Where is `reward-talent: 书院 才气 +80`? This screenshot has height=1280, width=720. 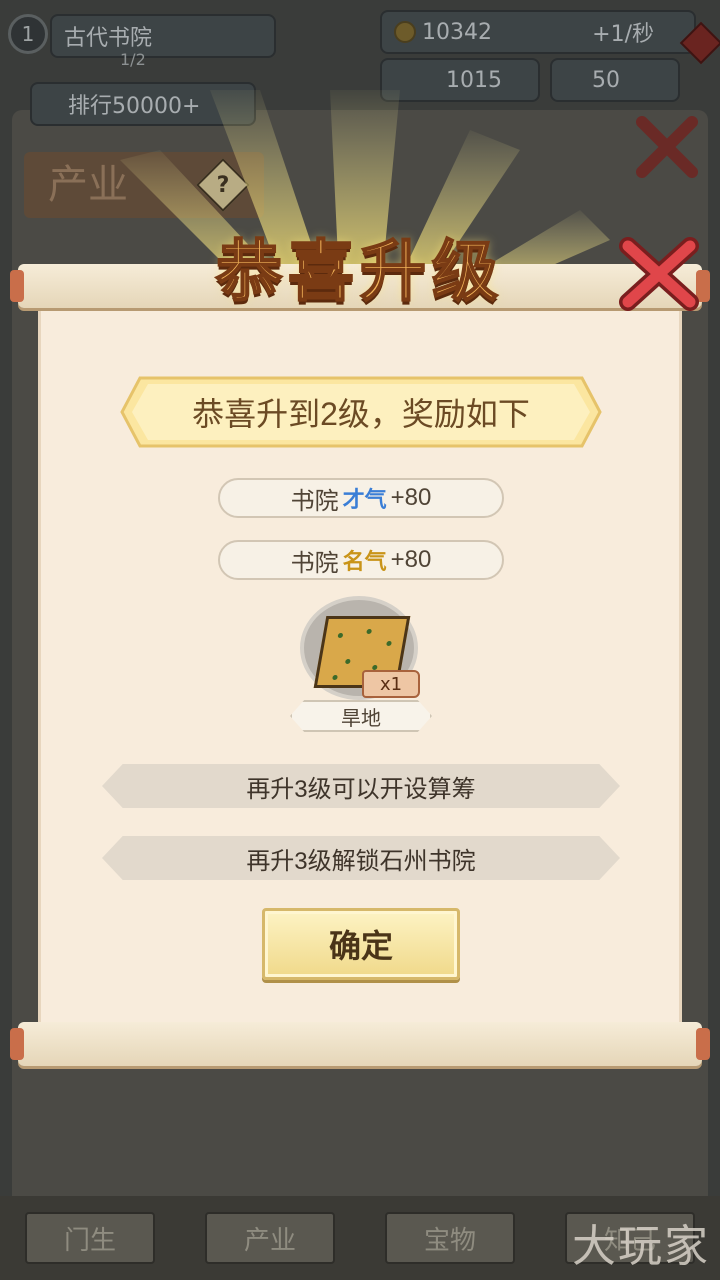 reward-talent: 书院 才气 +80 is located at coordinates (361, 498).